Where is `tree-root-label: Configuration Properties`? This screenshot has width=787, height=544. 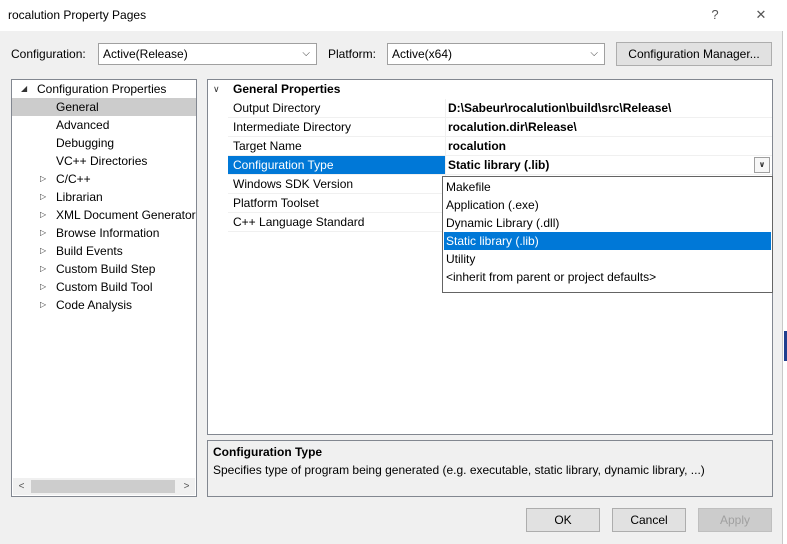 tree-root-label: Configuration Properties is located at coordinates (102, 89).